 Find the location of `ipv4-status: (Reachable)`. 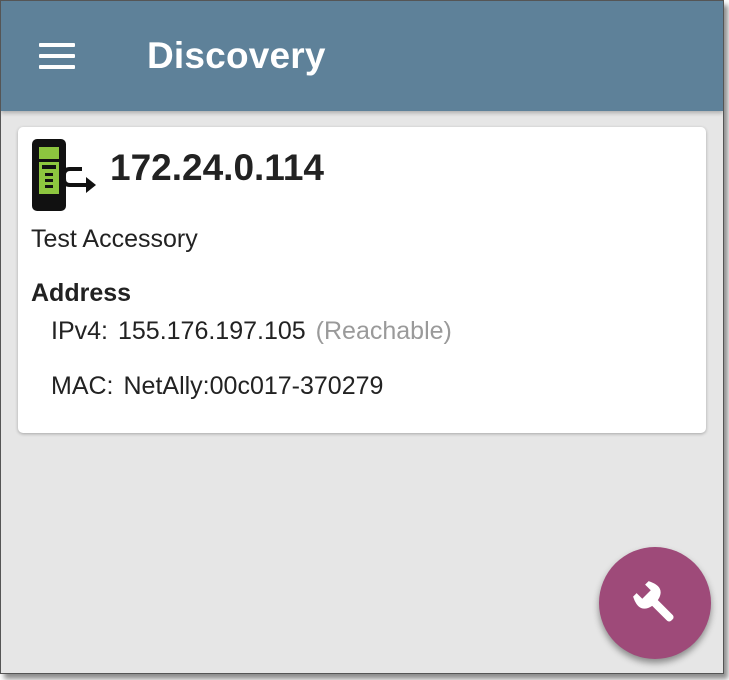

ipv4-status: (Reachable) is located at coordinates (383, 331).